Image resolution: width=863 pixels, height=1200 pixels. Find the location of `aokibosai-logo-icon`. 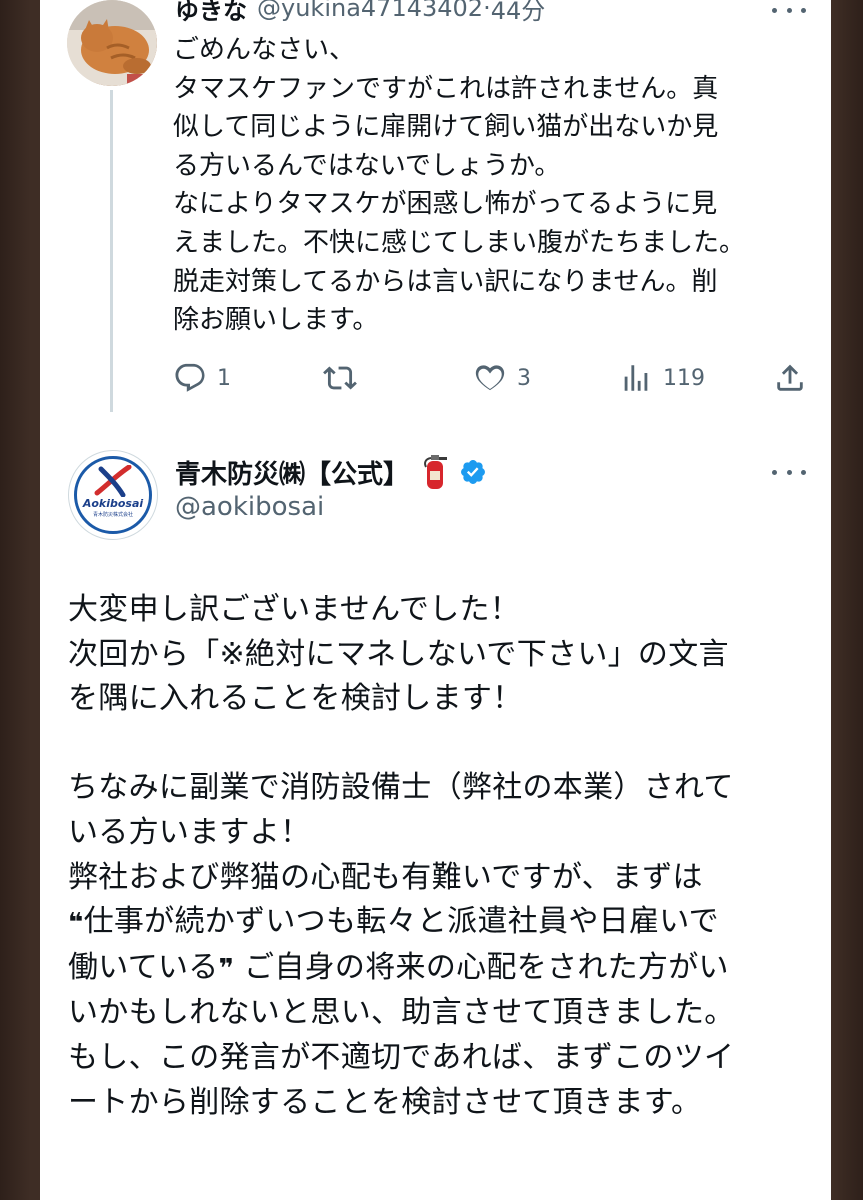

aokibosai-logo-icon is located at coordinates (113, 481).